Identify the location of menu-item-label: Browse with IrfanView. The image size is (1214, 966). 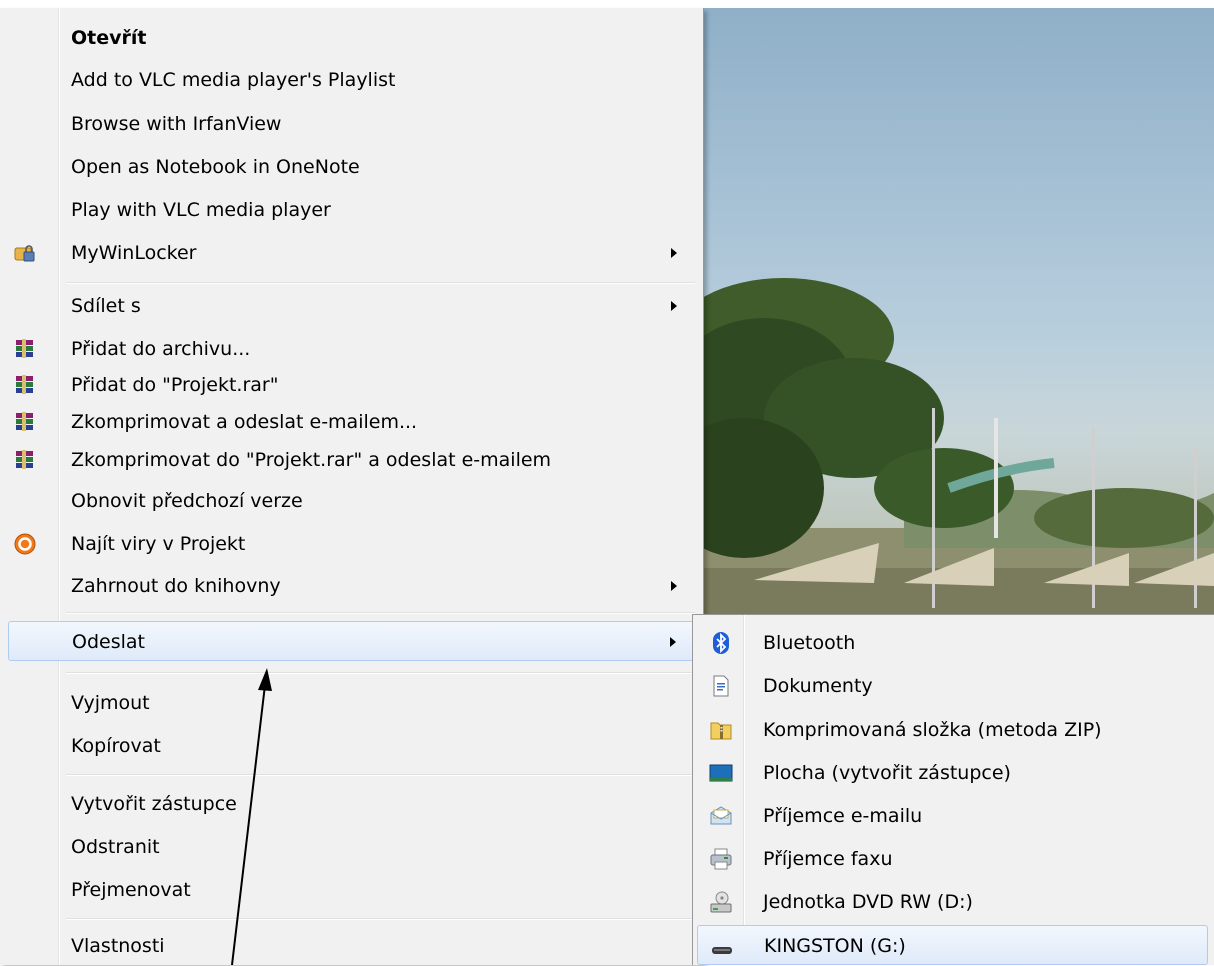
(176, 124).